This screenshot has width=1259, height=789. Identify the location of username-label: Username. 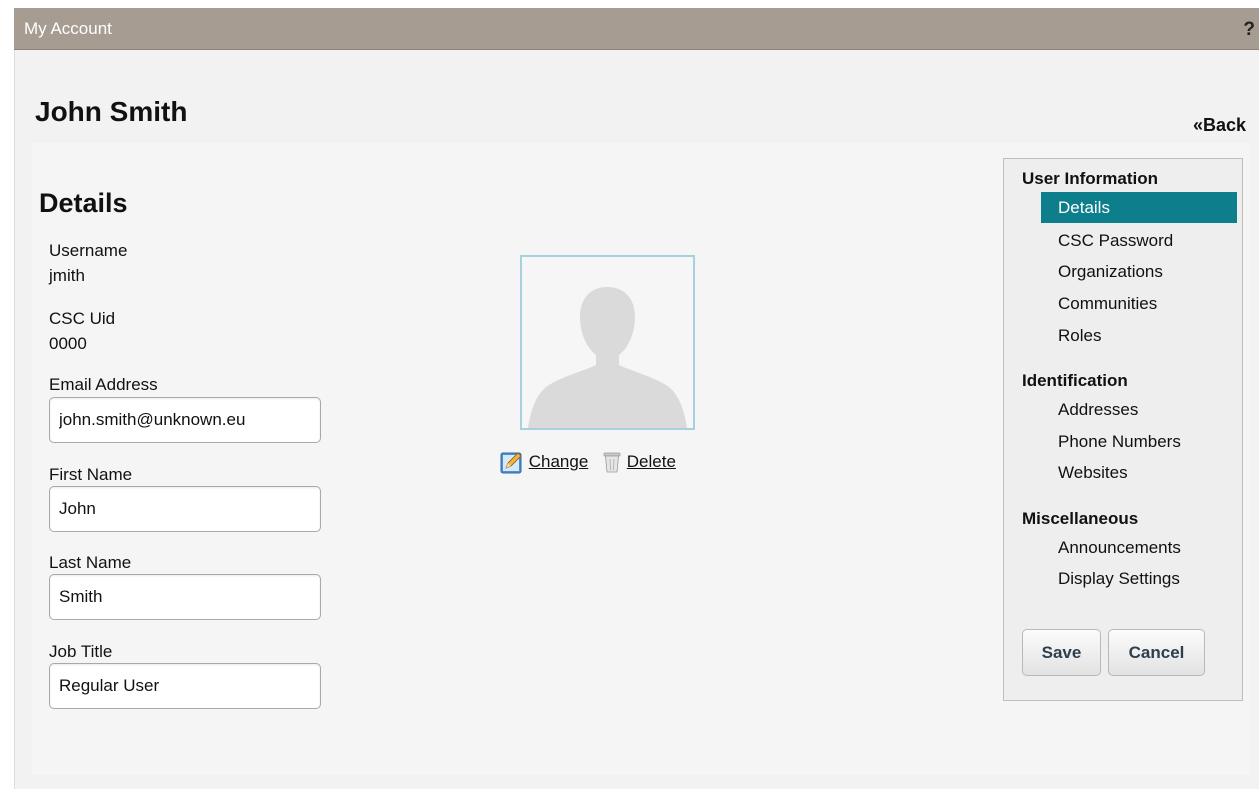
(88, 250).